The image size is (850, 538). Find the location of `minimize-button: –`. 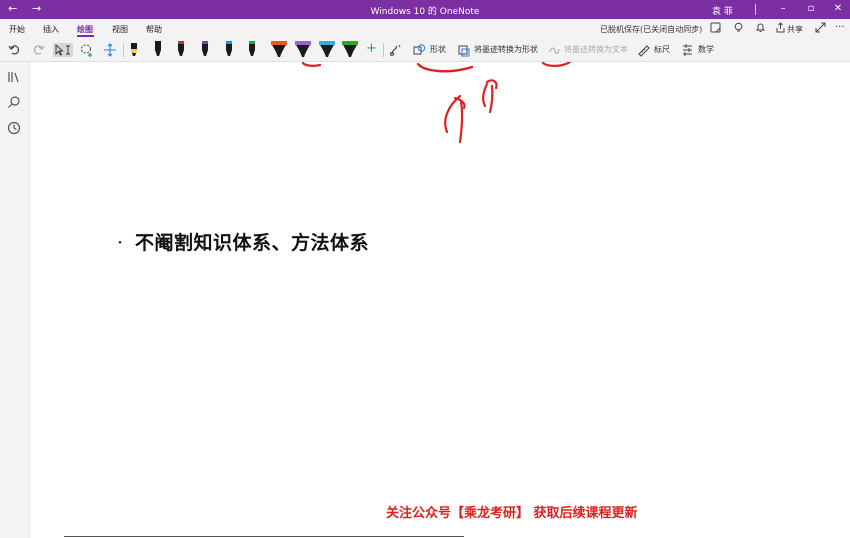

minimize-button: – is located at coordinates (783, 9).